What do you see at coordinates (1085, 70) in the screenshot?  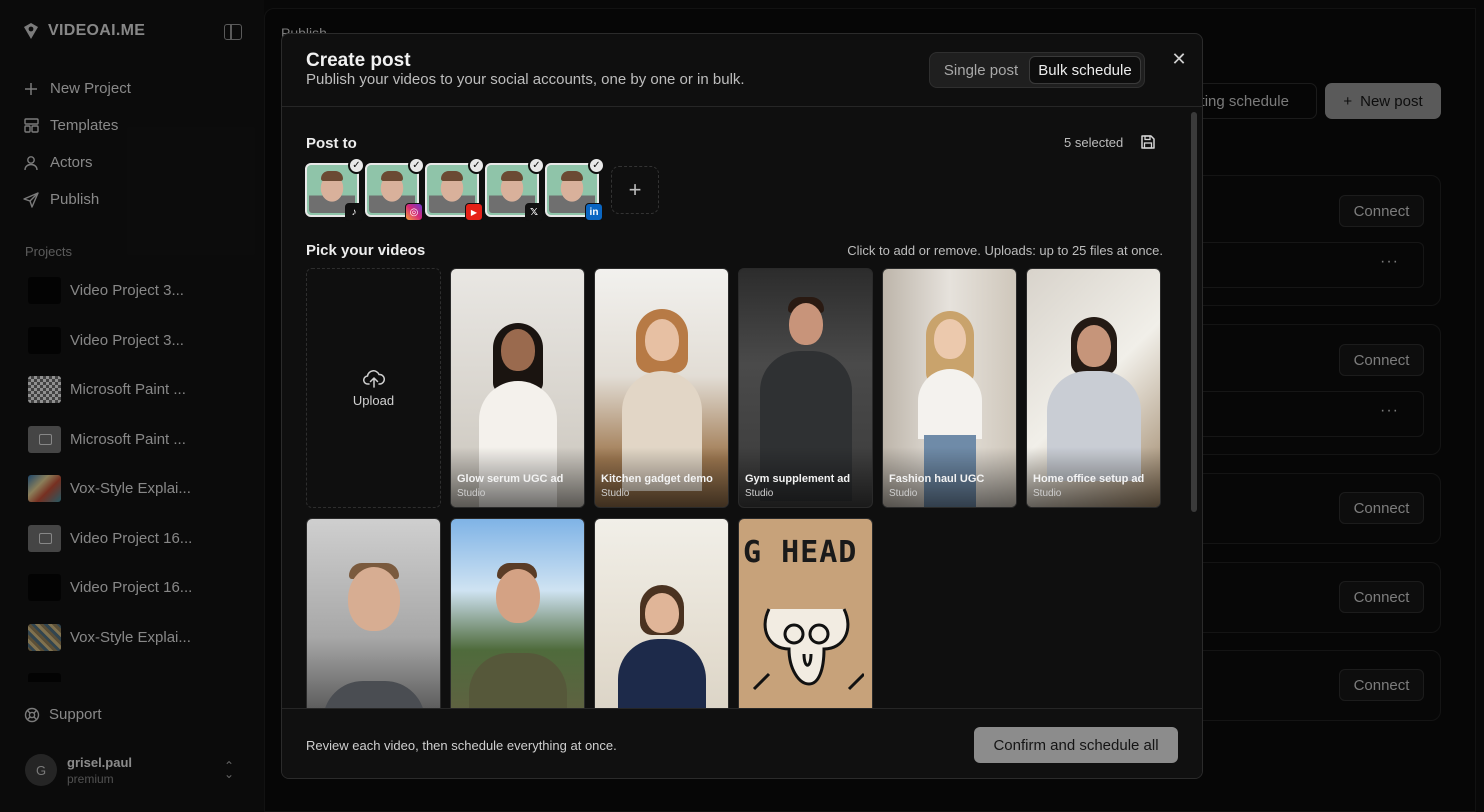 I see `tab-bulk-schedule: Bulk schedule` at bounding box center [1085, 70].